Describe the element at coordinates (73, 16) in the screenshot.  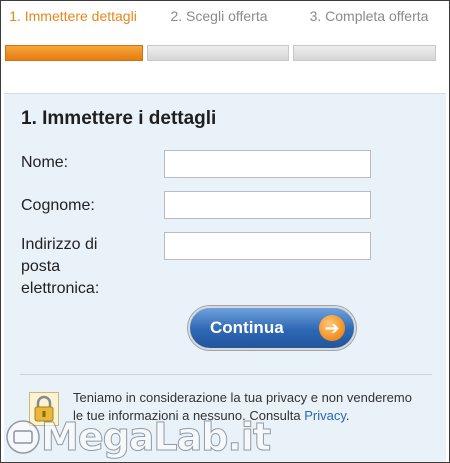
I see `step-1: 1. Immettere dettagli` at that location.